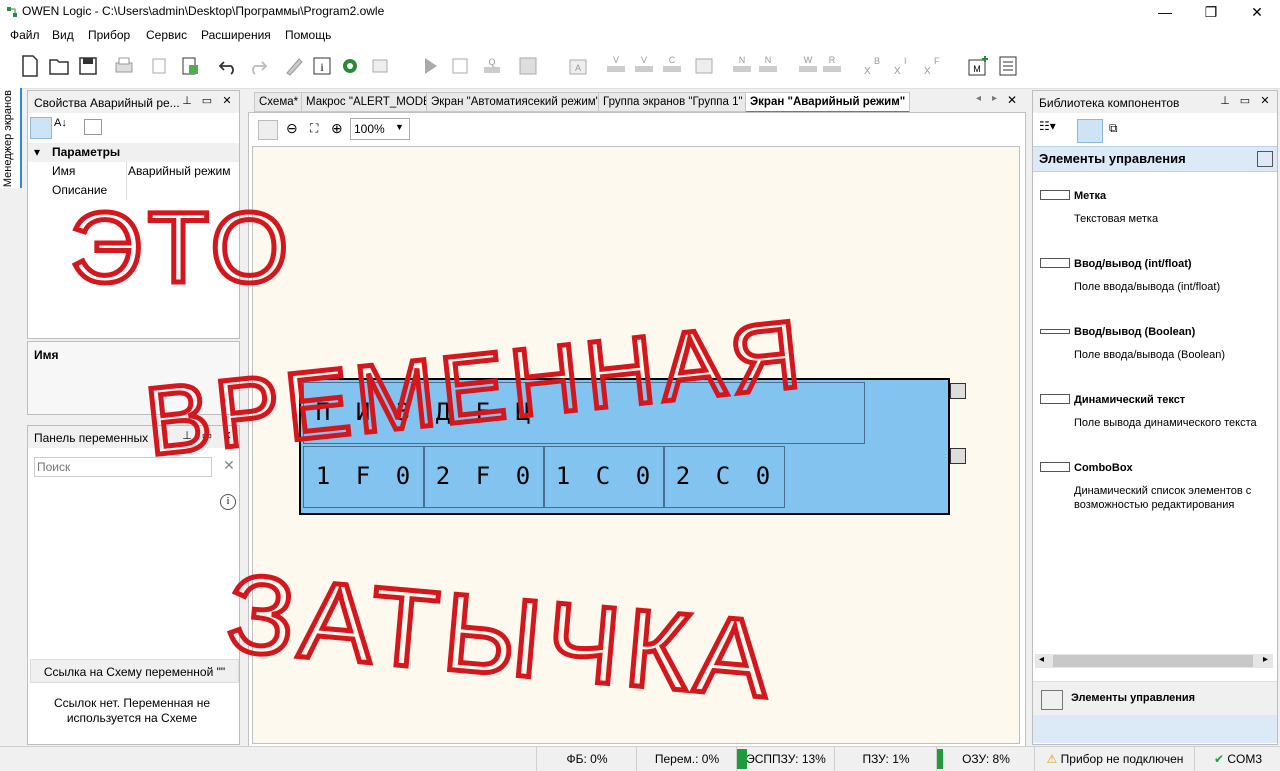 The image size is (1280, 771). I want to click on chevron-down-icon: ▼, so click(399, 127).